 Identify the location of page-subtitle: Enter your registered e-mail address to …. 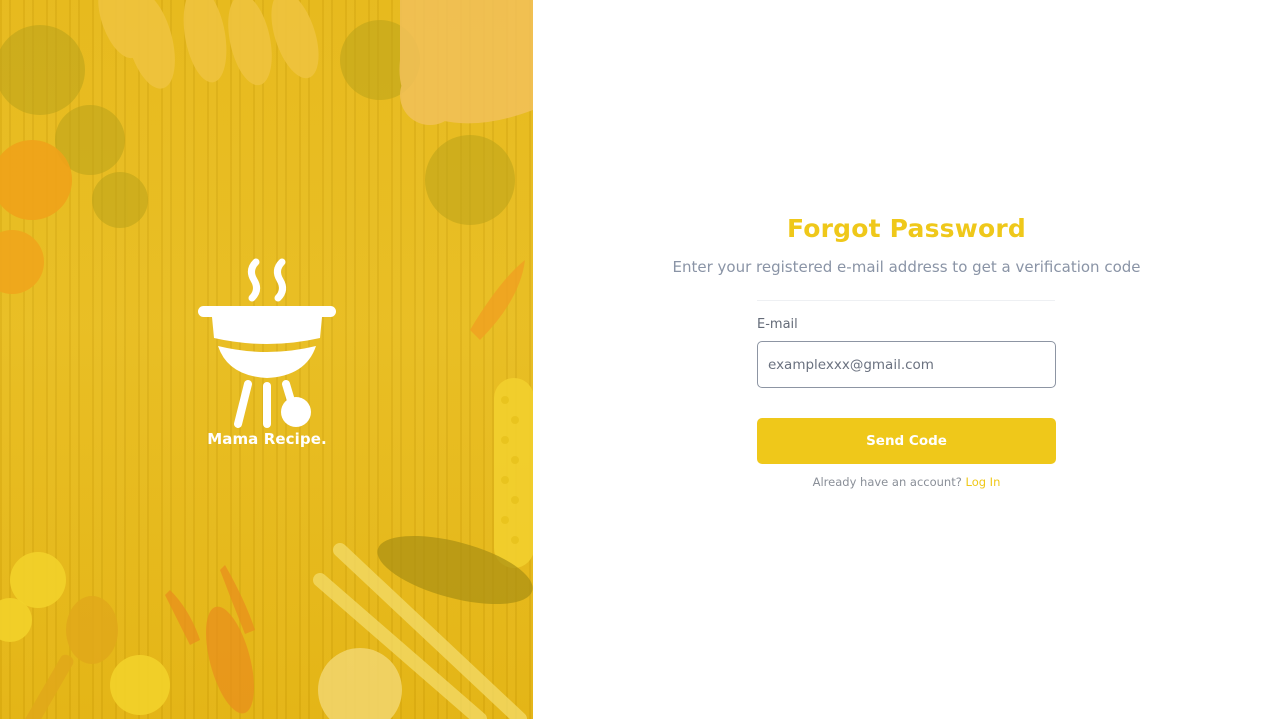
(906, 267).